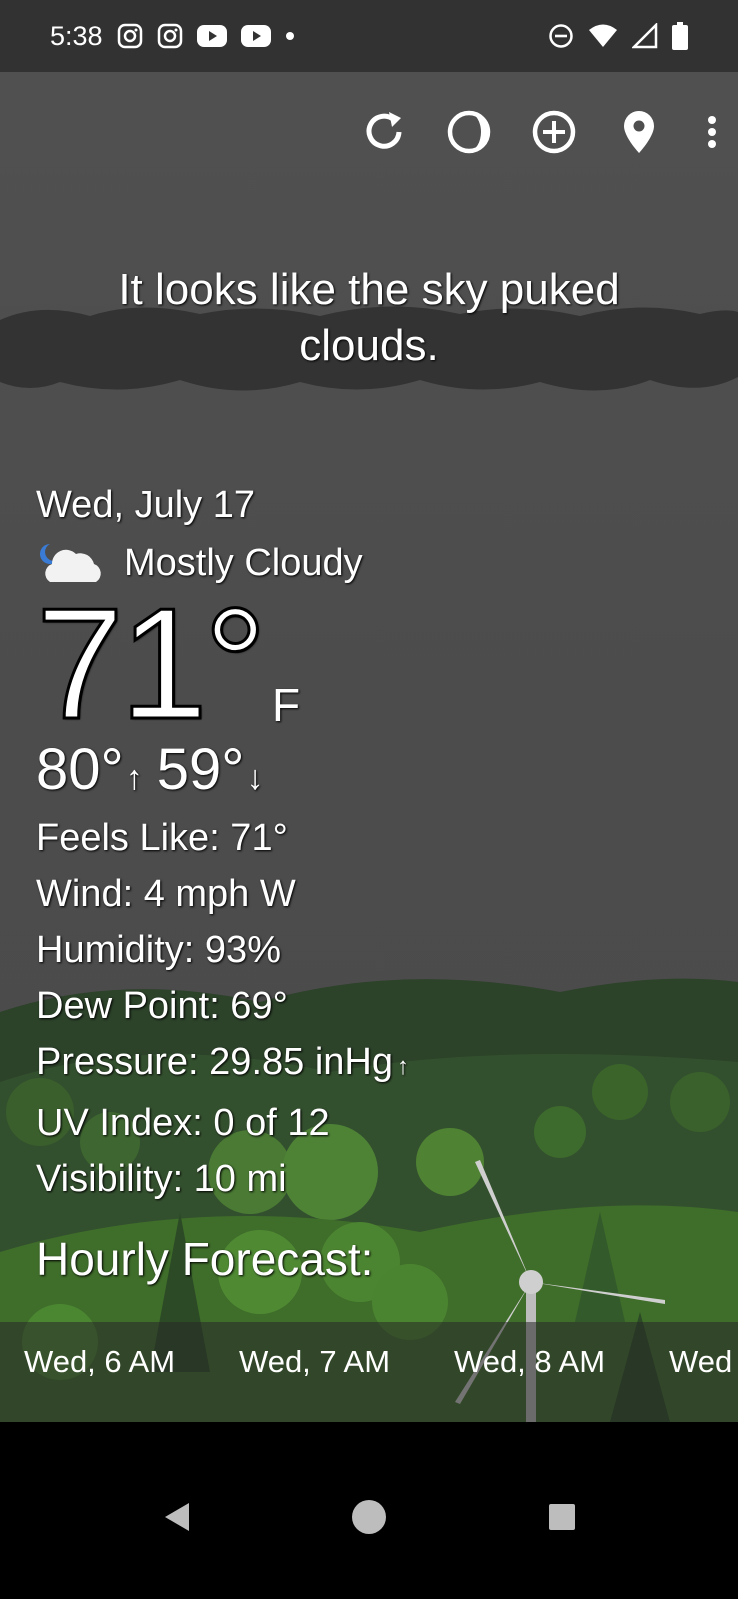  Describe the element at coordinates (166, 894) in the screenshot. I see `wind: Wind: 4 mph W` at that location.